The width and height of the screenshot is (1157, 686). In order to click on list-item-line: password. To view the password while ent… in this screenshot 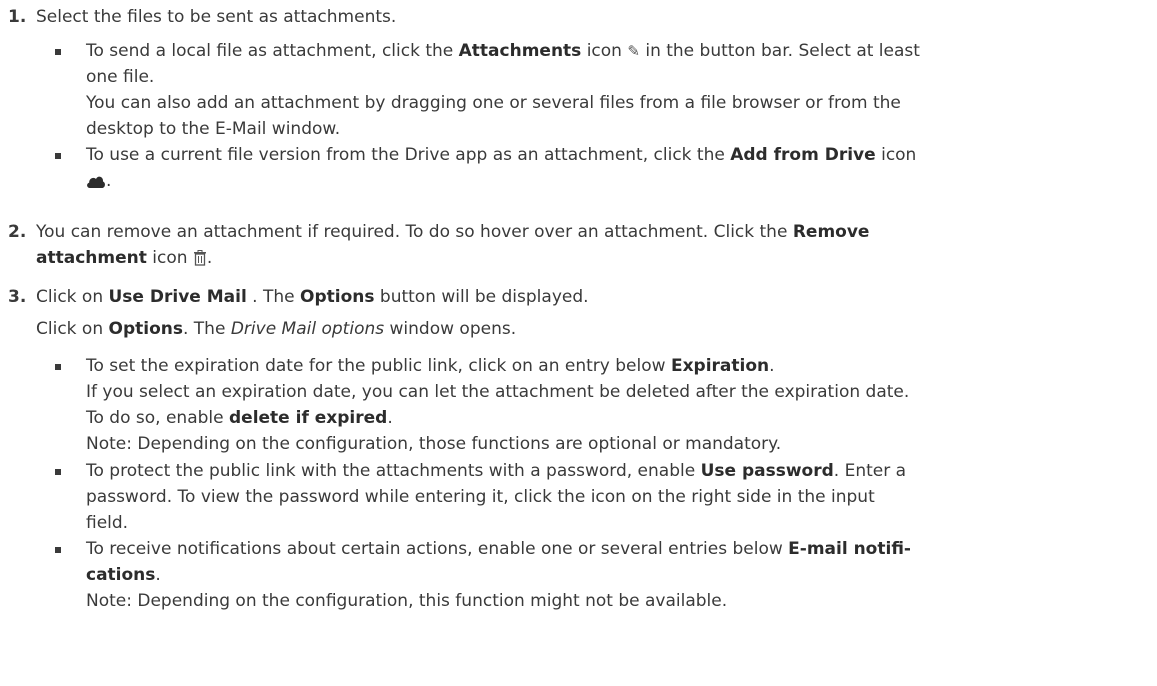, I will do `click(480, 497)`.